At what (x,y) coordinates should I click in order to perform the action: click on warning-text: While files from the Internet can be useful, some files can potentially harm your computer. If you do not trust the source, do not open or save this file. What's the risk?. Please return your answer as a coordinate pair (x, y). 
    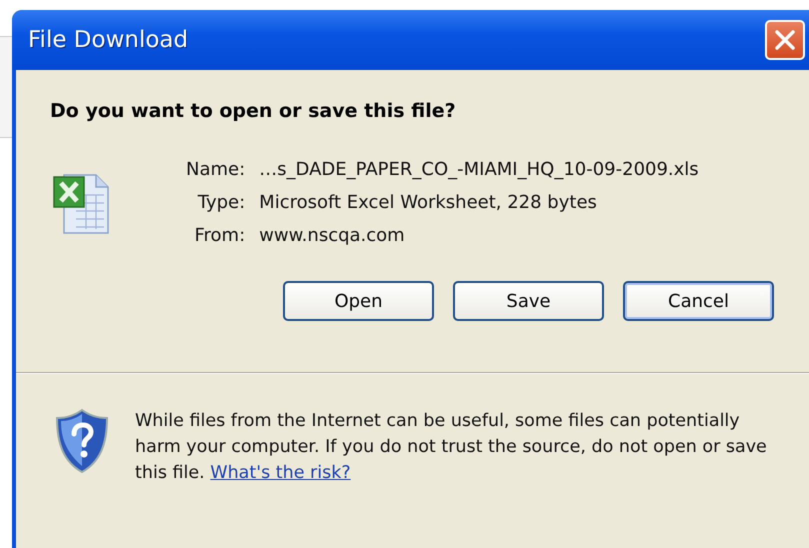
    Looking at the image, I should click on (451, 447).